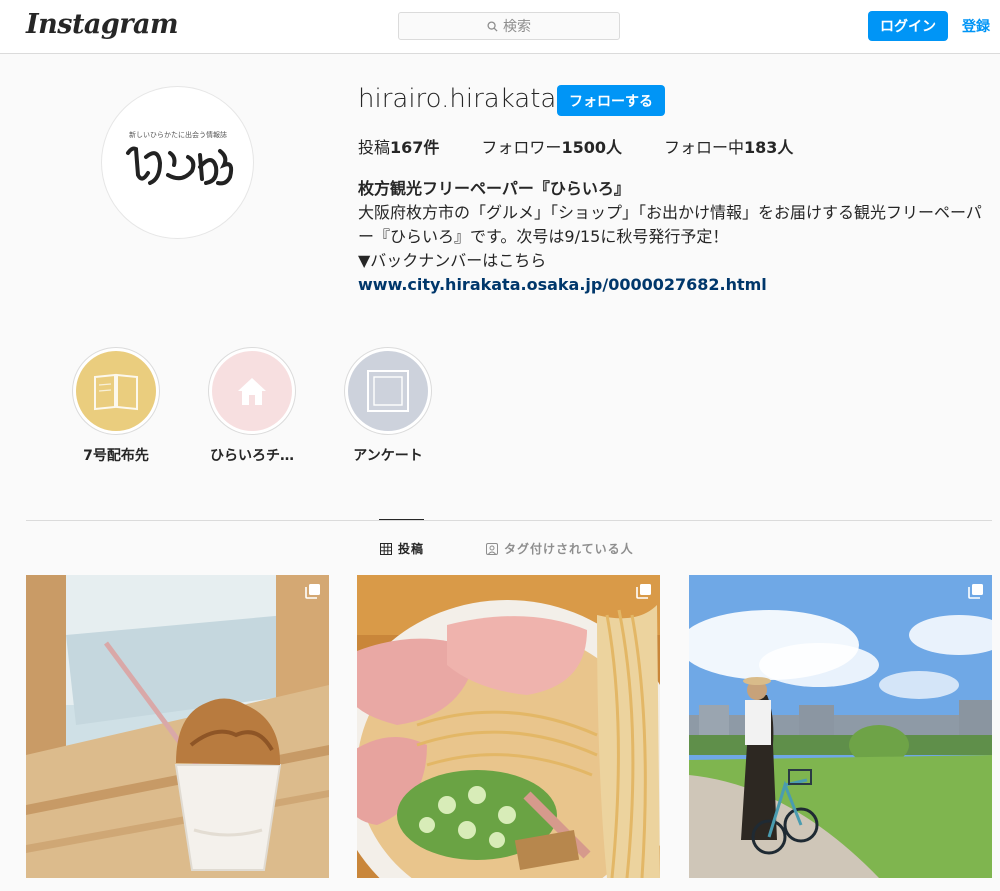  What do you see at coordinates (492, 26) in the screenshot?
I see `search-icon` at bounding box center [492, 26].